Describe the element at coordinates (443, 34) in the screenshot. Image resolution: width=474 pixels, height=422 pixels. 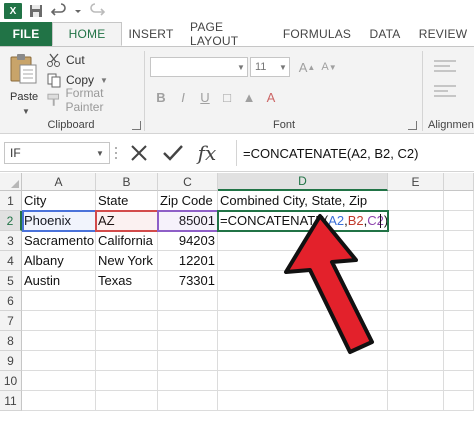
I see `tab-review: REVIEW` at that location.